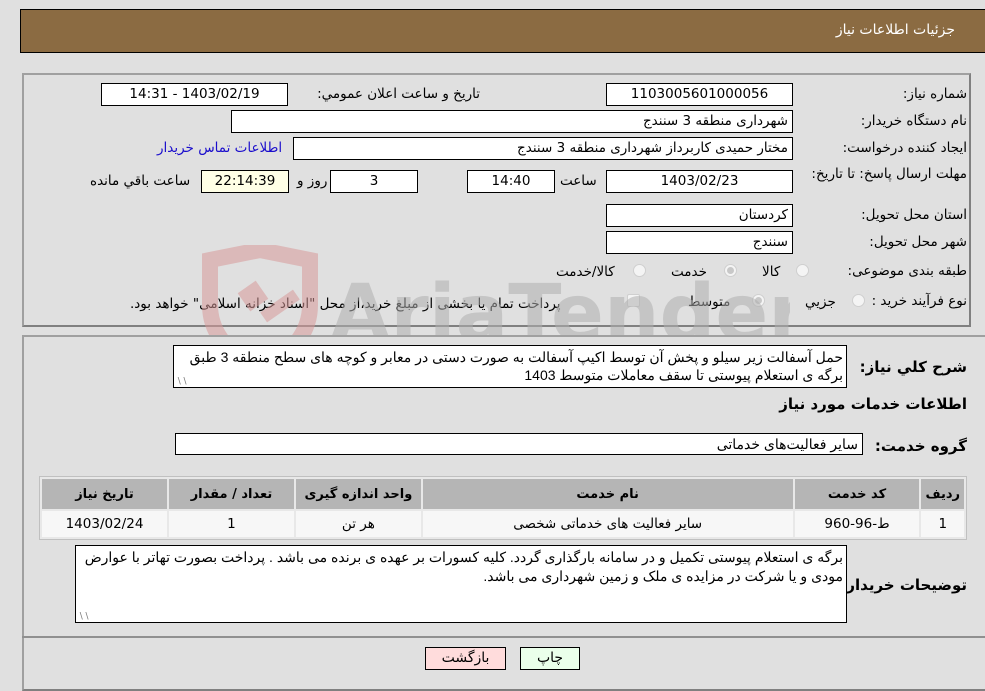 The width and height of the screenshot is (985, 691). I want to click on days-label: روز و, so click(312, 181).